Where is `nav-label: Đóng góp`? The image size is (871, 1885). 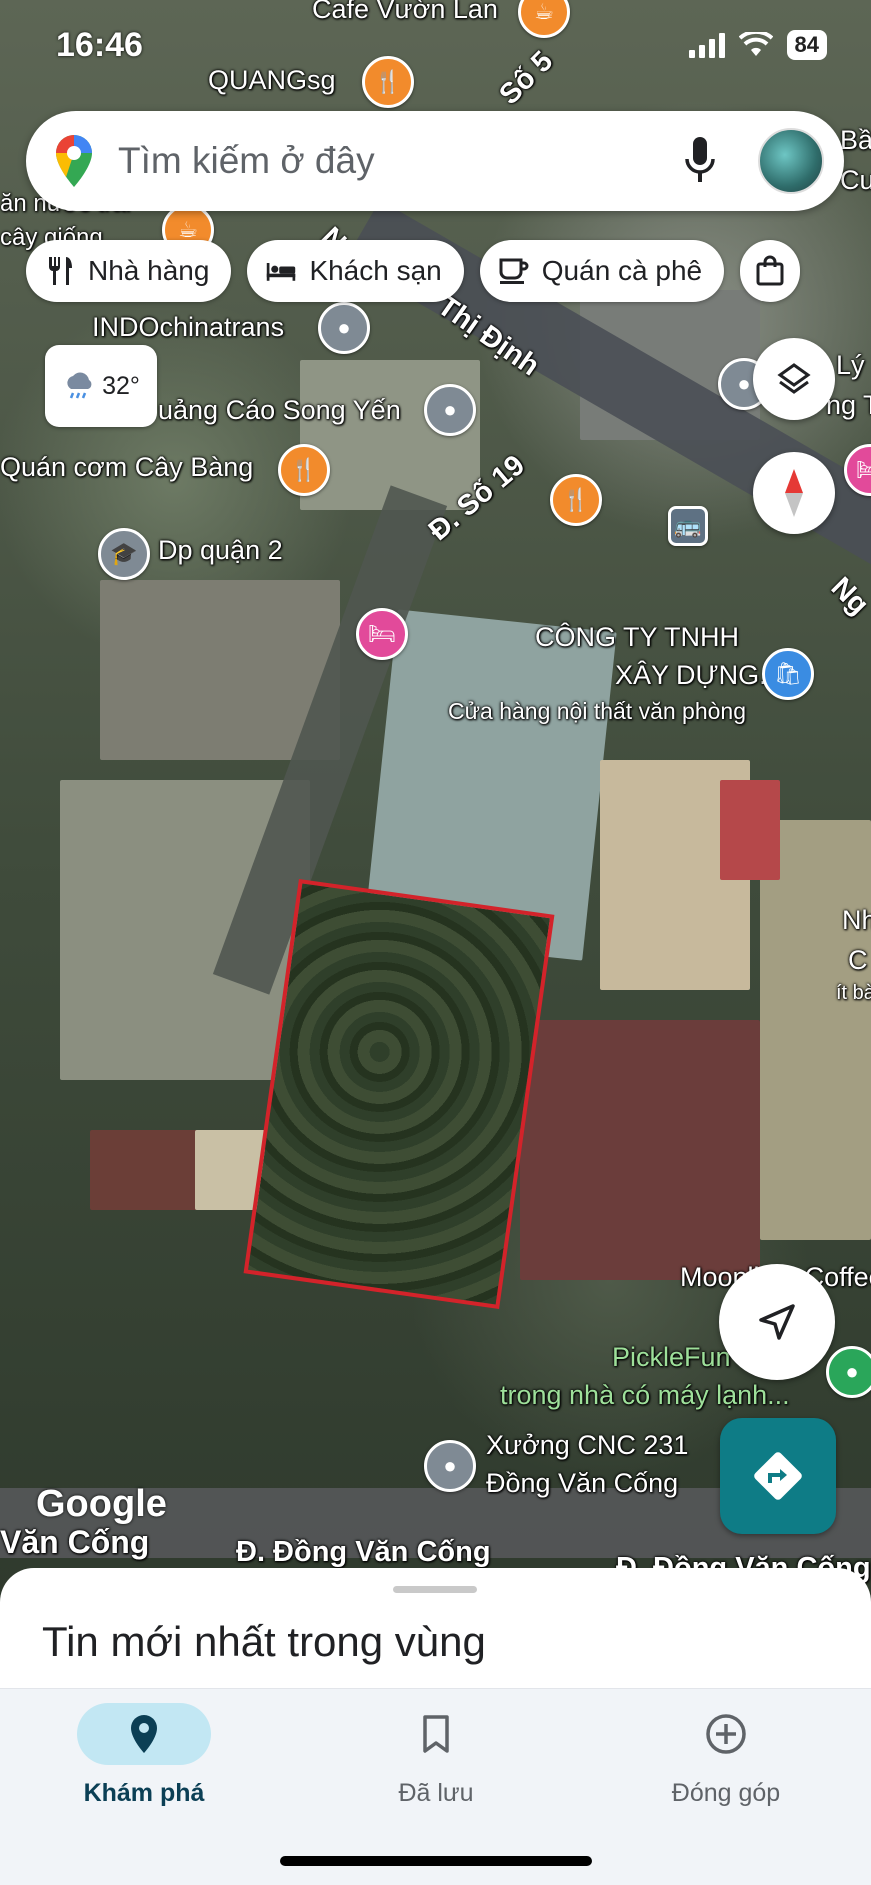 nav-label: Đóng góp is located at coordinates (726, 1793).